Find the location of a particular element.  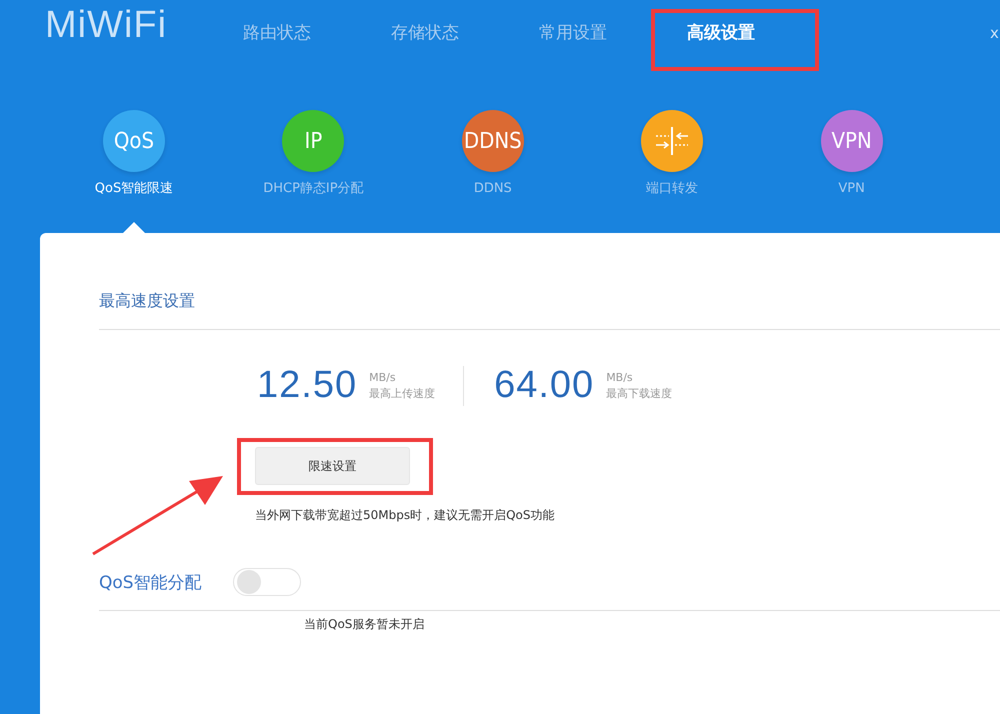

speed-caption: 最高下载速度 is located at coordinates (639, 394).